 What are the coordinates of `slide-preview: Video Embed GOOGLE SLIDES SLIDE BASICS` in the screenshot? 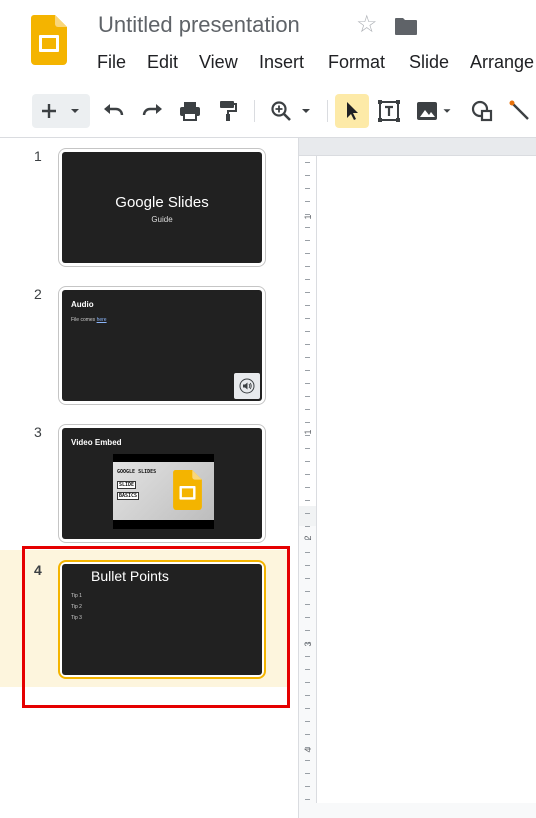 It's located at (162, 483).